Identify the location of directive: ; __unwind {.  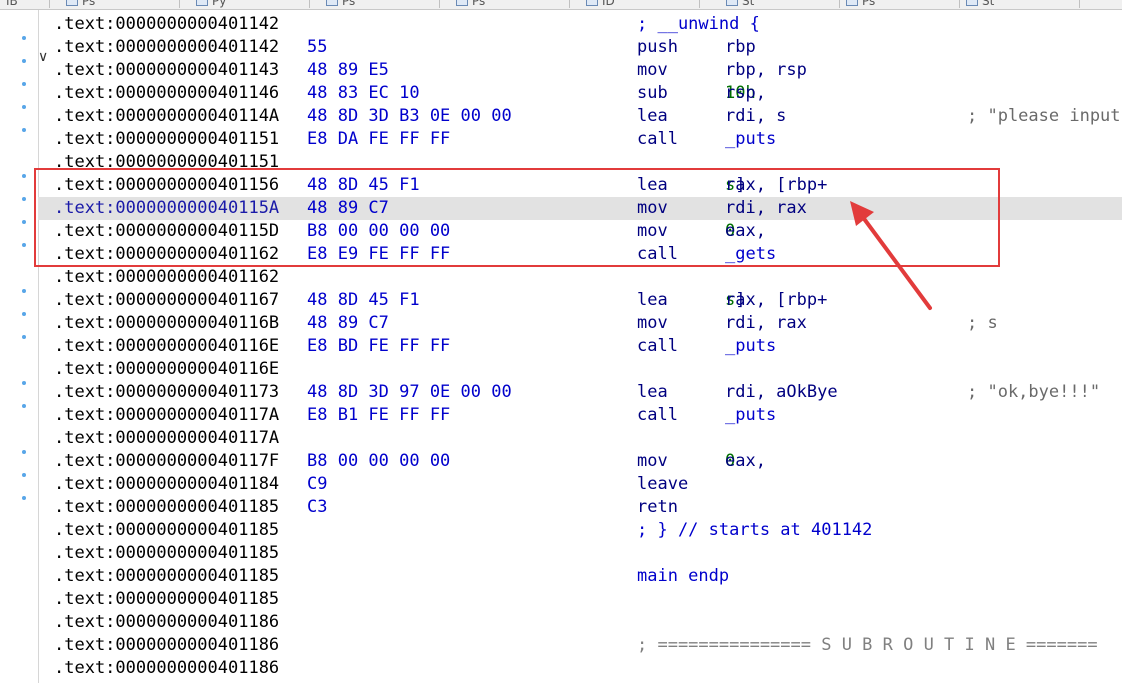
(698, 24).